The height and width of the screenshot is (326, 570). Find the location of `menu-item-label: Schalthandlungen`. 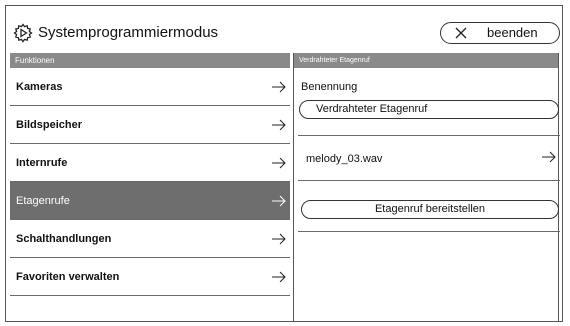

menu-item-label: Schalthandlungen is located at coordinates (64, 239).